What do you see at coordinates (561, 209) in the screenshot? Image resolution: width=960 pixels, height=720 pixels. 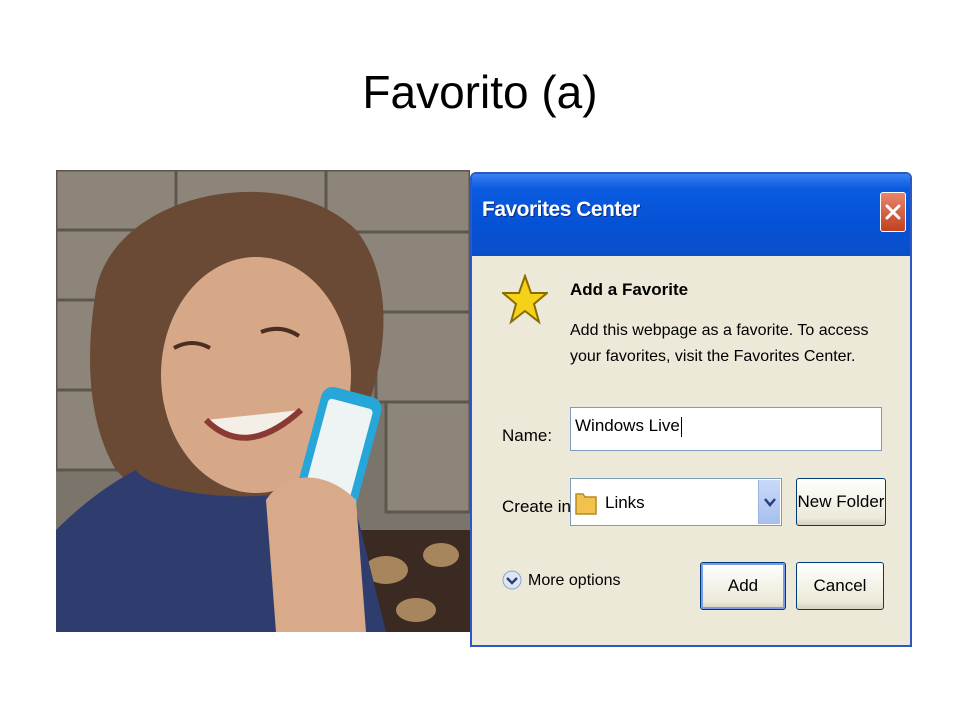 I see `dialog-title: Favorites Center` at bounding box center [561, 209].